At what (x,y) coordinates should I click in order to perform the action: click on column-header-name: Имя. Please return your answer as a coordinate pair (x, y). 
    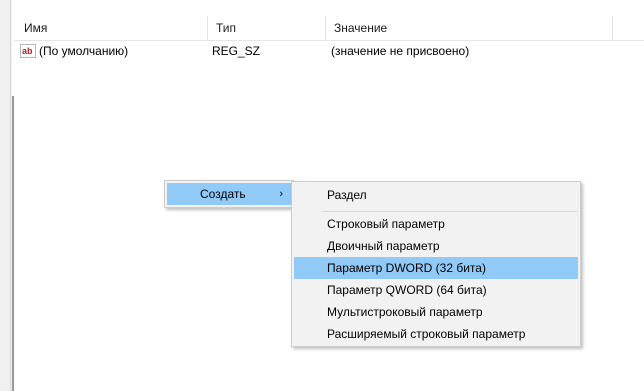
    Looking at the image, I should click on (111, 28).